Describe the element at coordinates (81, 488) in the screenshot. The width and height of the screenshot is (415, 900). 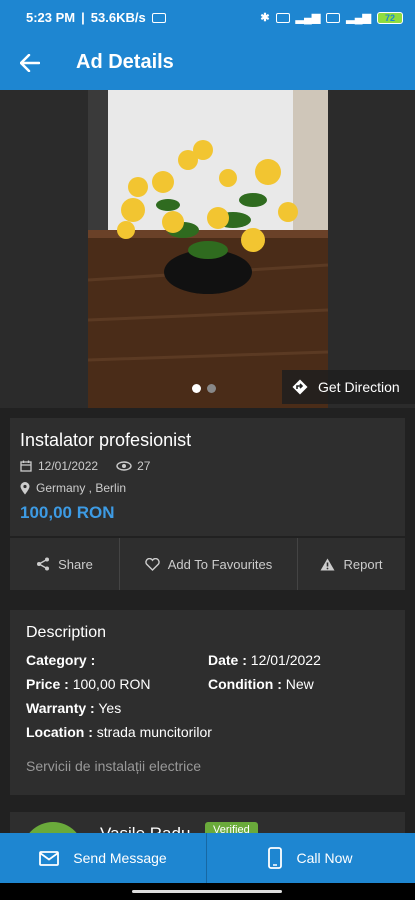
I see `ad-location: Germany , Berlin` at that location.